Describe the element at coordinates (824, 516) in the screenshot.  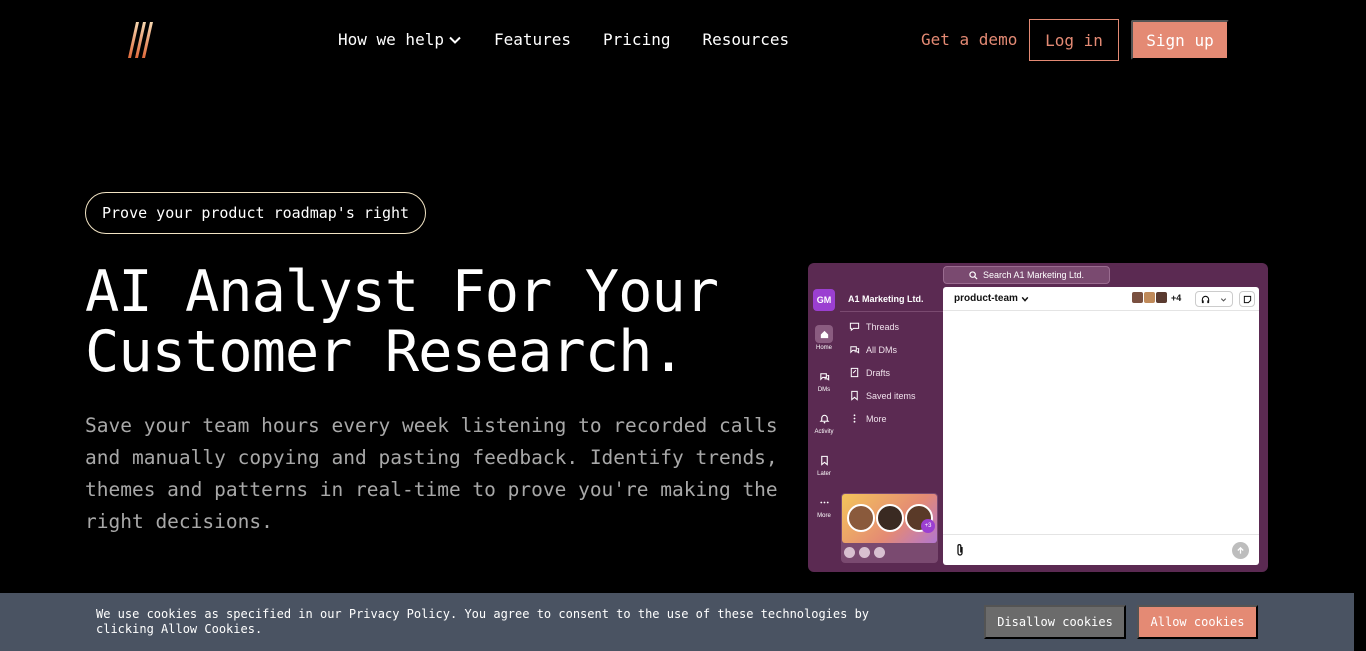
I see `rail-item-more-label: More` at that location.